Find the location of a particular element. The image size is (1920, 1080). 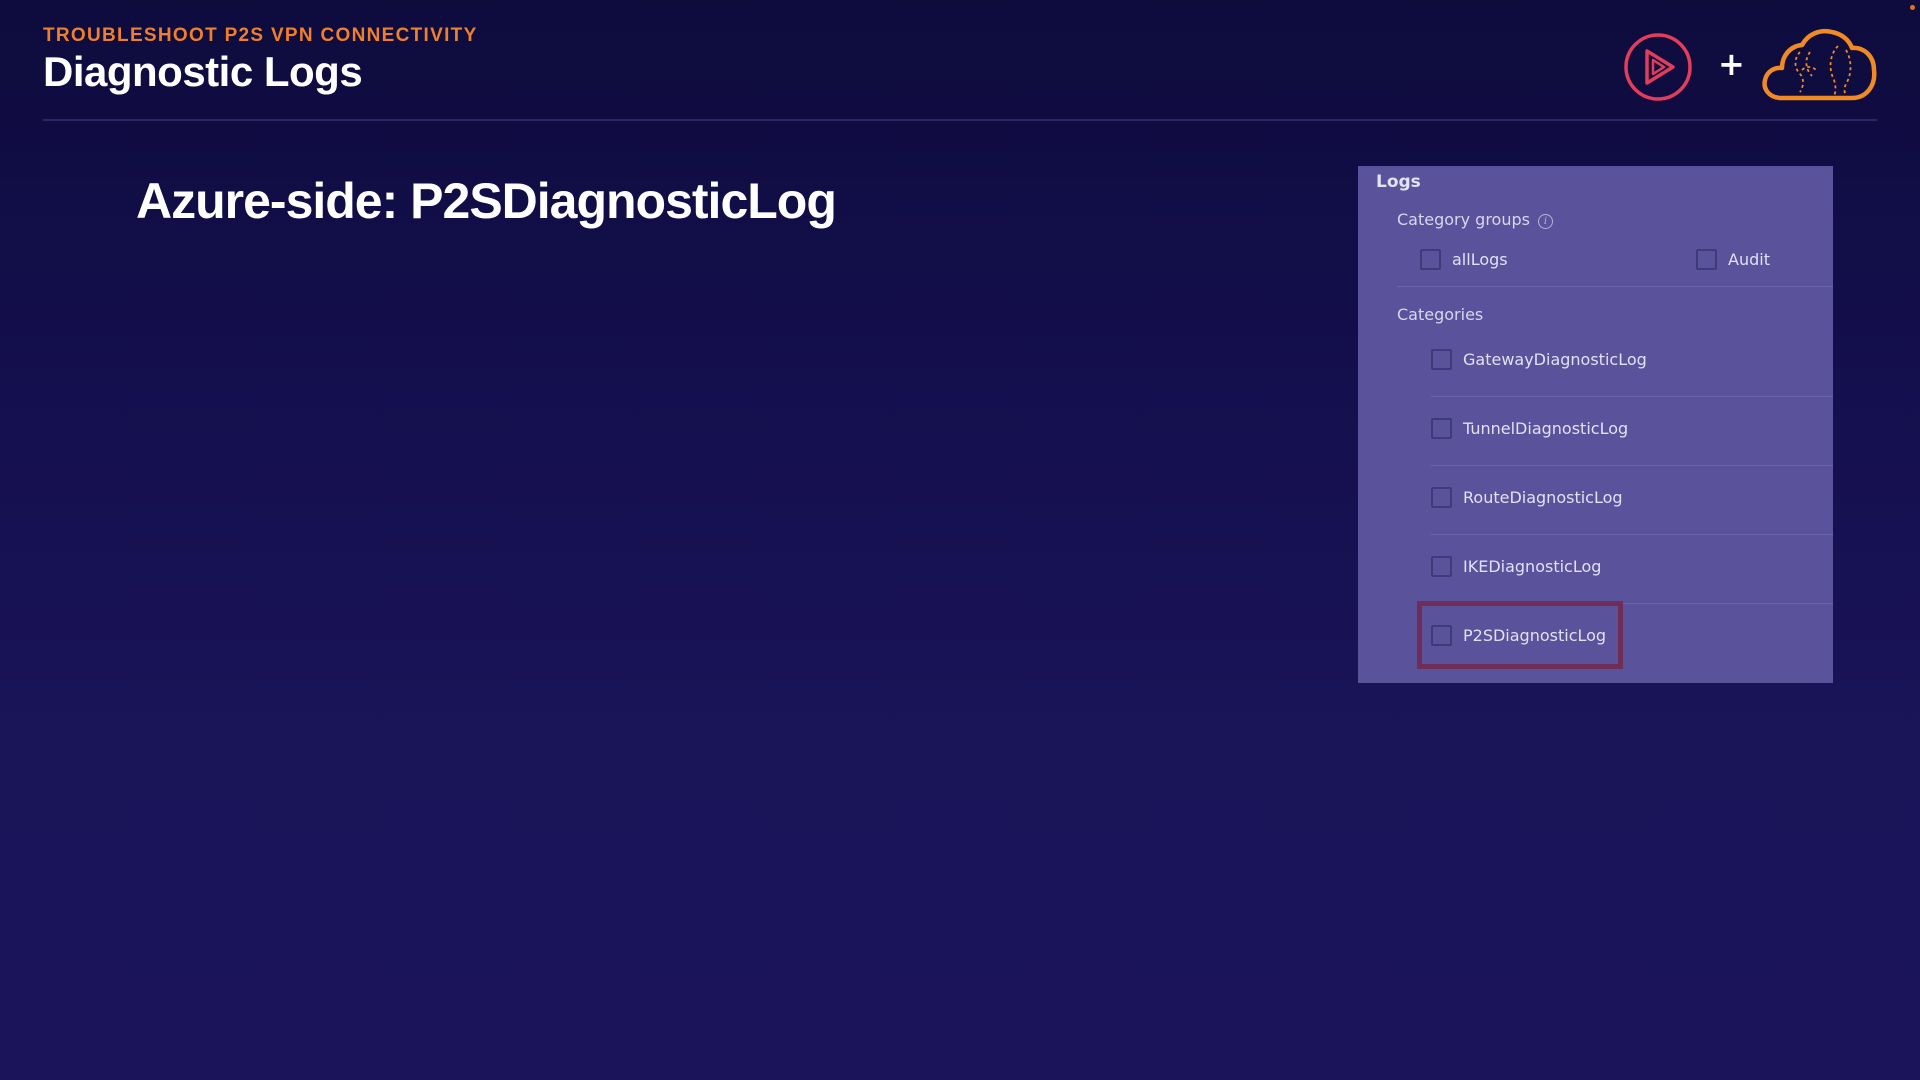

p2sdiagnosticlog-highlight is located at coordinates (1520, 635).